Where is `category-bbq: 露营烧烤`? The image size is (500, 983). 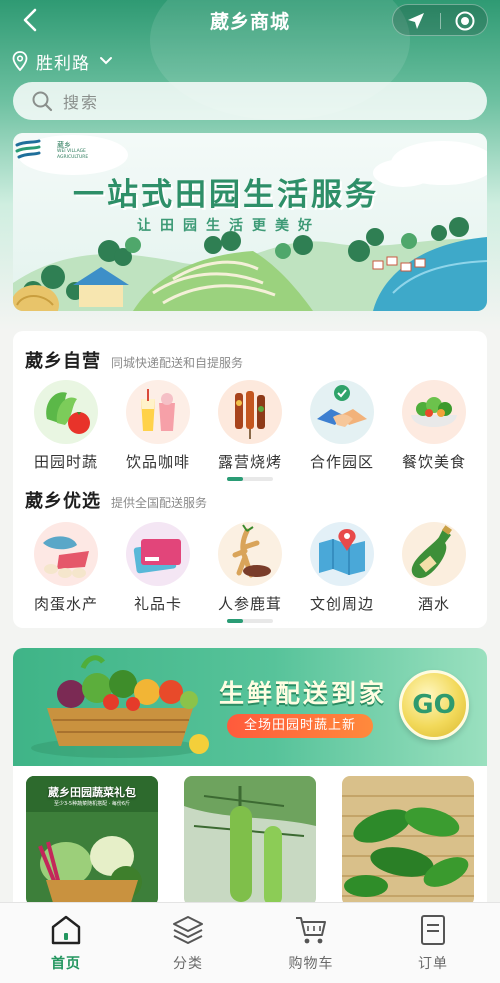
category-bbq: 露营烧烤 is located at coordinates (250, 425).